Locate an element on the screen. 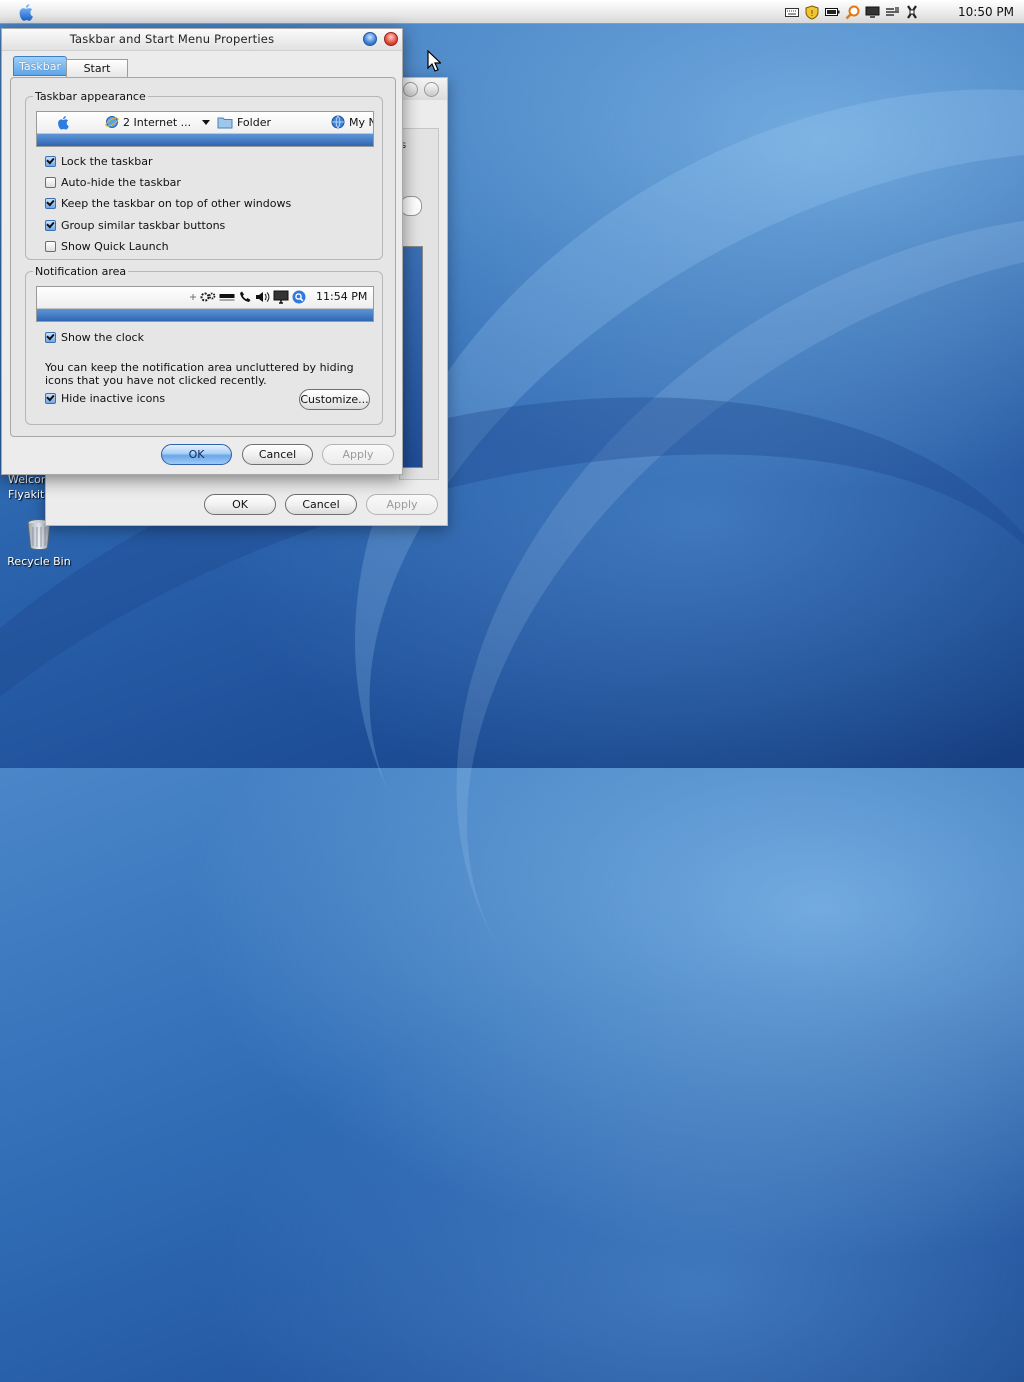 The width and height of the screenshot is (1024, 1382). menu-bar: ! 10:50 PM is located at coordinates (512, 12).